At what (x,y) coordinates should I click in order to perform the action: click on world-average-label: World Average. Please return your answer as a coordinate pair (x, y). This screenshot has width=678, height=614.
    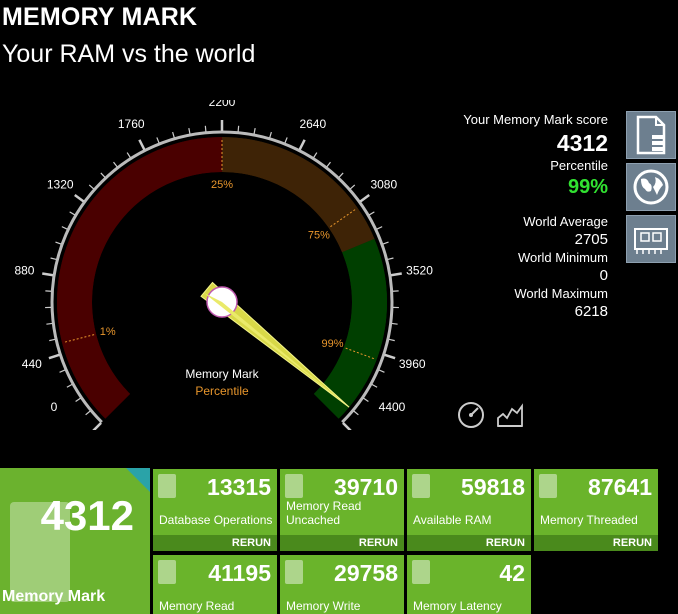
    Looking at the image, I should click on (565, 221).